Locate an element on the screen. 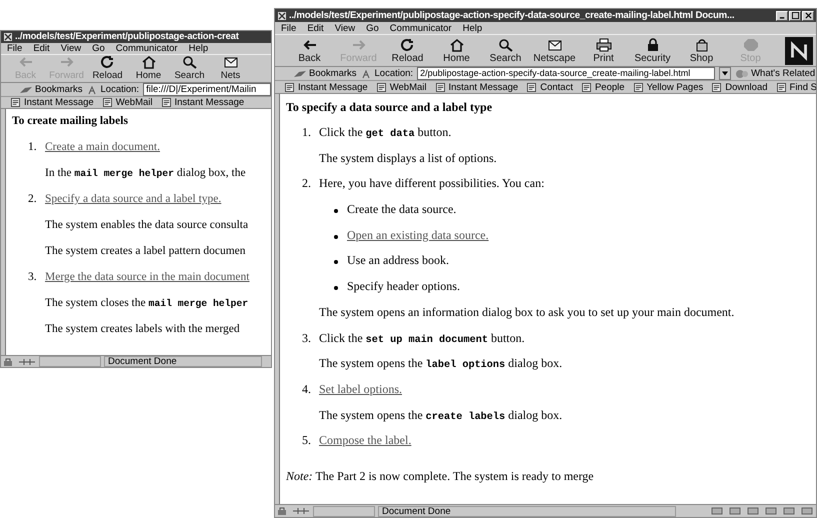 Image resolution: width=817 pixels, height=518 pixels. location-field: file:///D|/Experiment/Mailin is located at coordinates (207, 89).